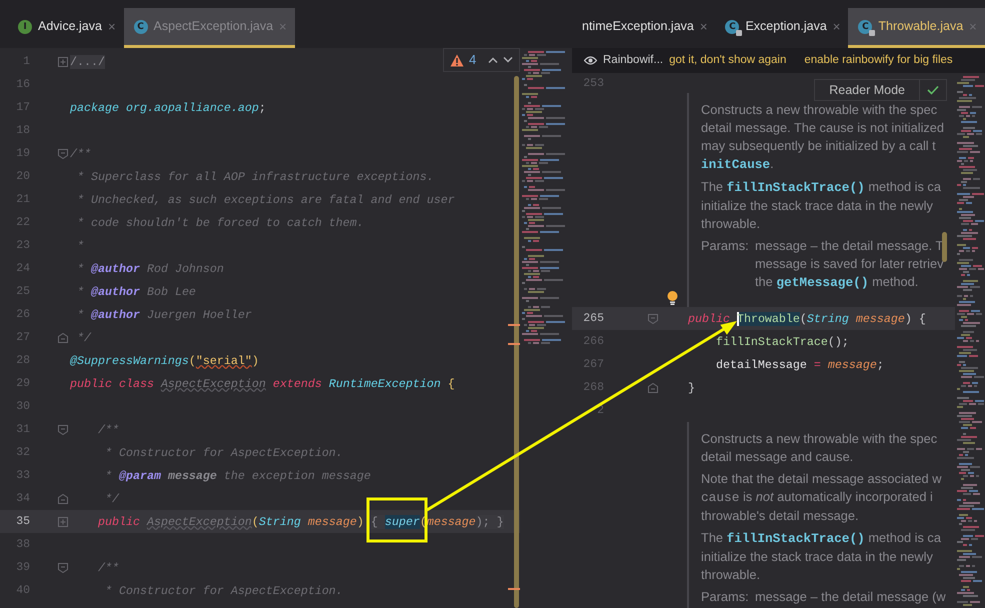 Image resolution: width=985 pixels, height=608 pixels. Describe the element at coordinates (237, 475) in the screenshot. I see `code-line: * @param message the exception message` at that location.